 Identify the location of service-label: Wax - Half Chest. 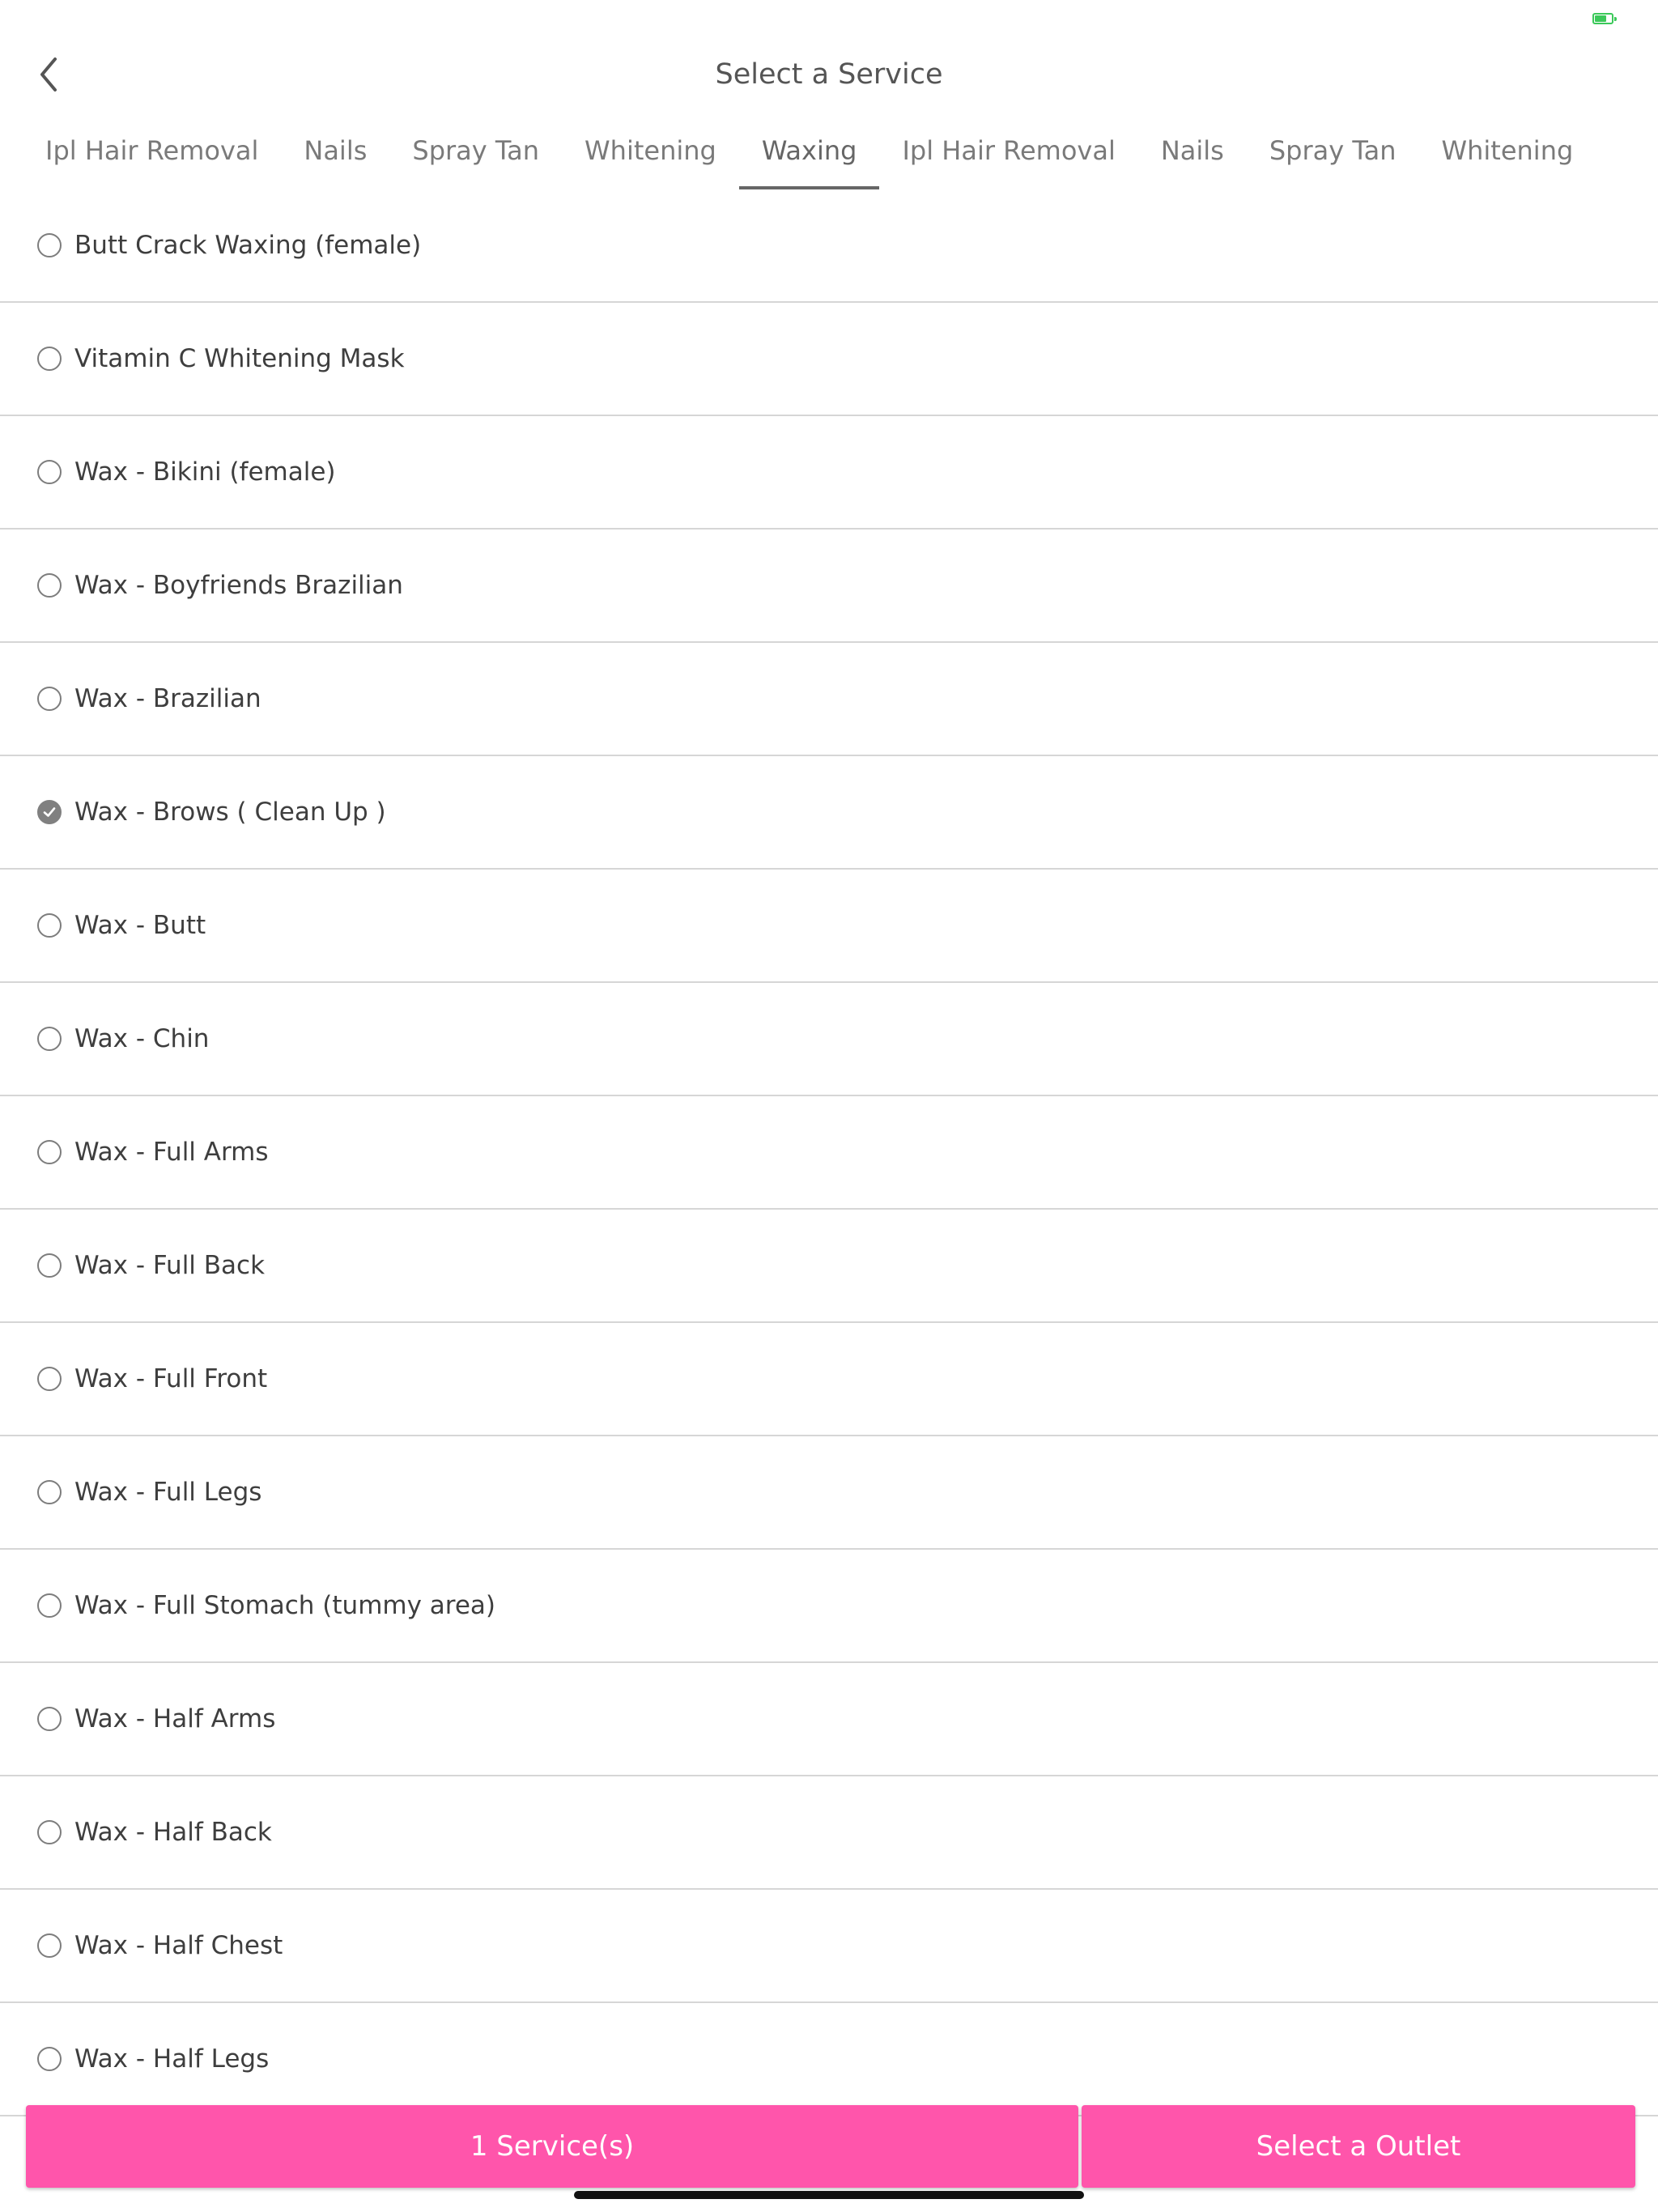
(178, 1946).